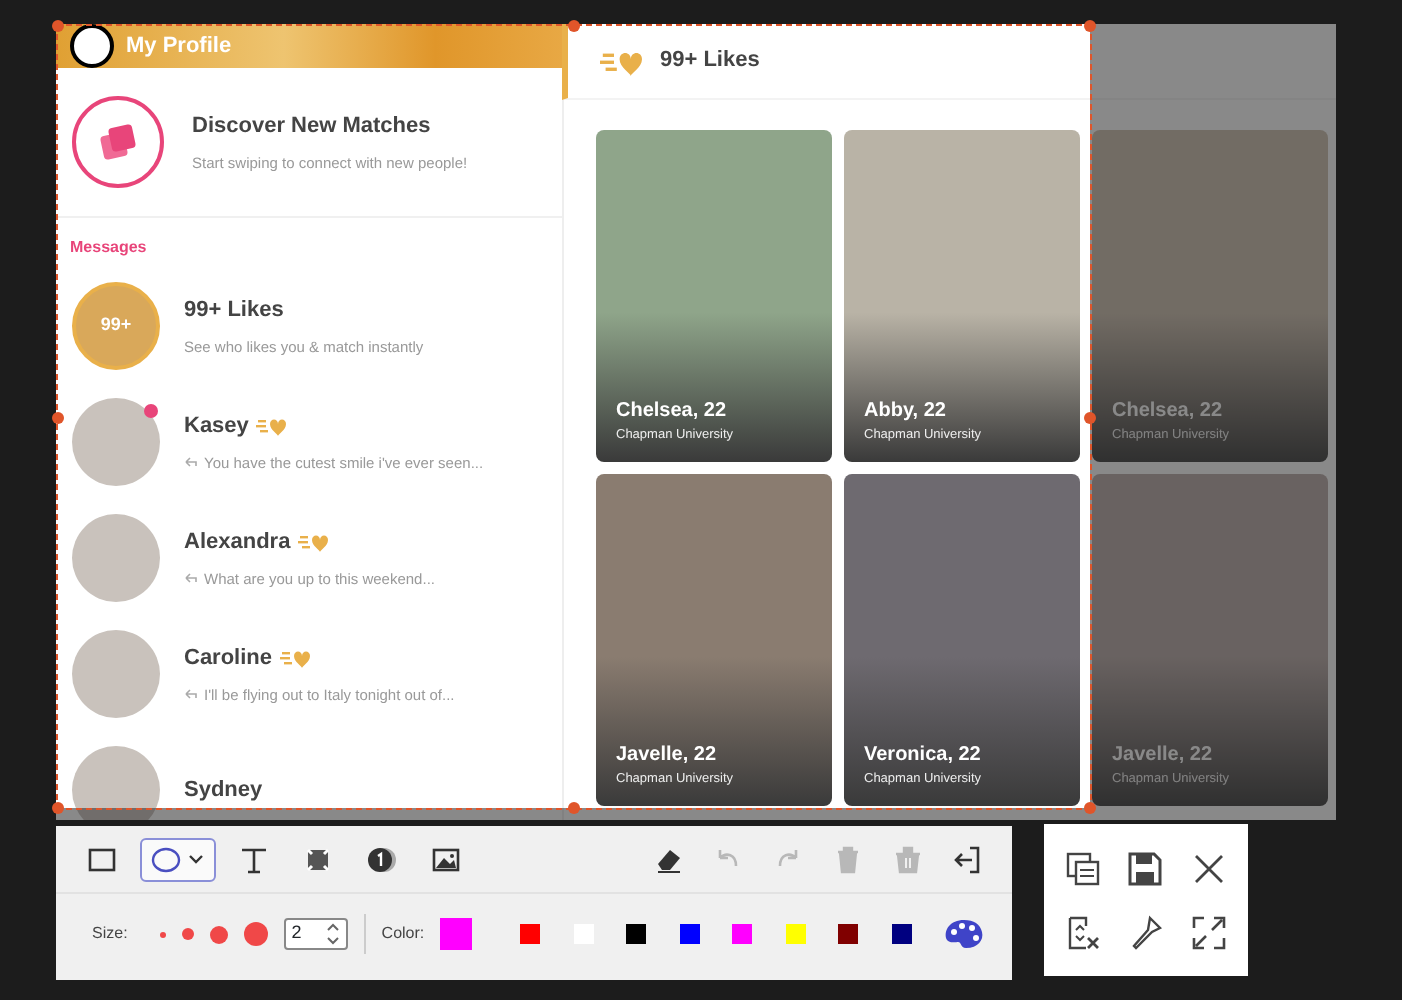 The image size is (1402, 1000). I want to click on discover-ring, so click(118, 142).